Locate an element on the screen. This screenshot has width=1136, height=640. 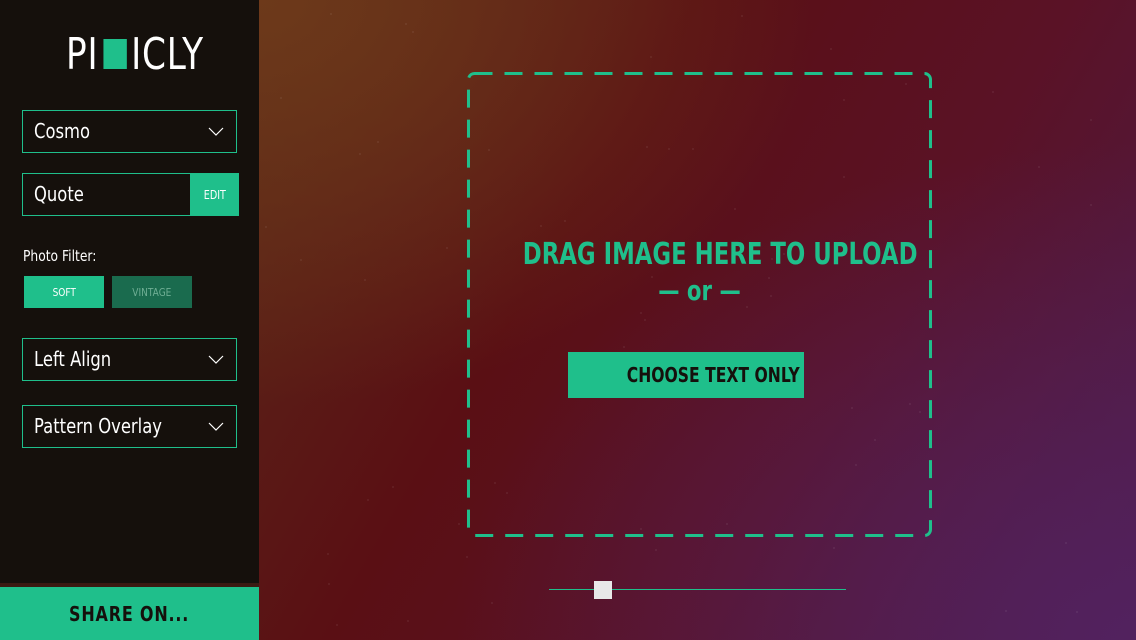
theme-select: Cosmo is located at coordinates (129, 131).